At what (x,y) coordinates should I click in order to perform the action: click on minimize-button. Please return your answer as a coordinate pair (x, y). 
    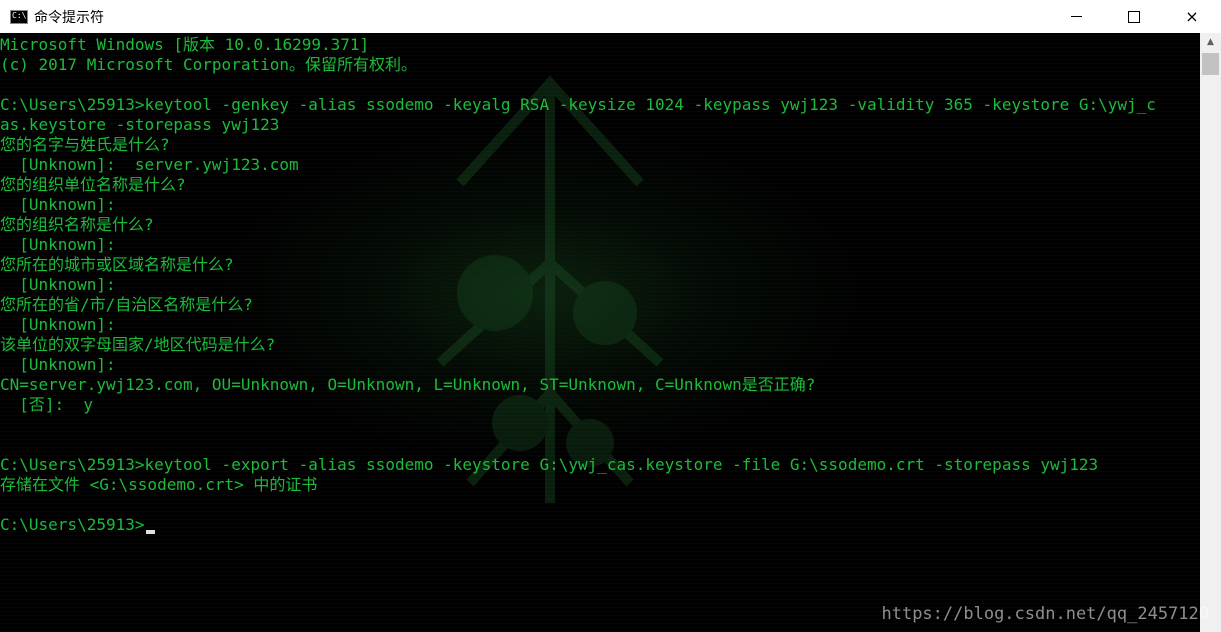
    Looking at the image, I should click on (1076, 16).